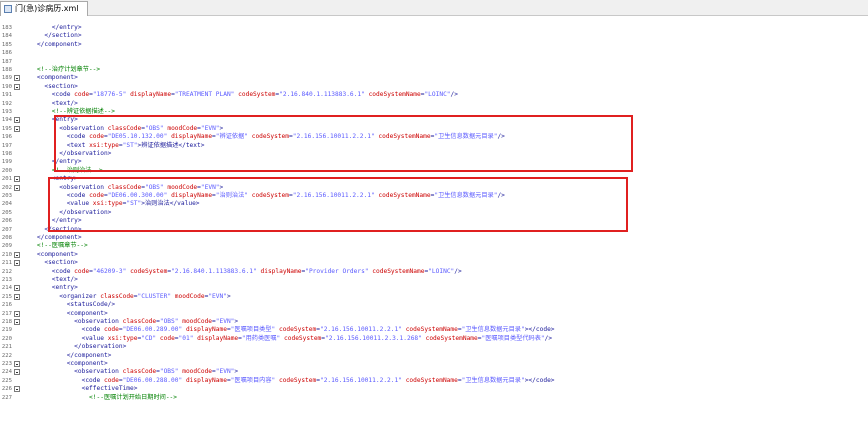 This screenshot has width=868, height=425. What do you see at coordinates (6, 204) in the screenshot?
I see `line-number: 204` at bounding box center [6, 204].